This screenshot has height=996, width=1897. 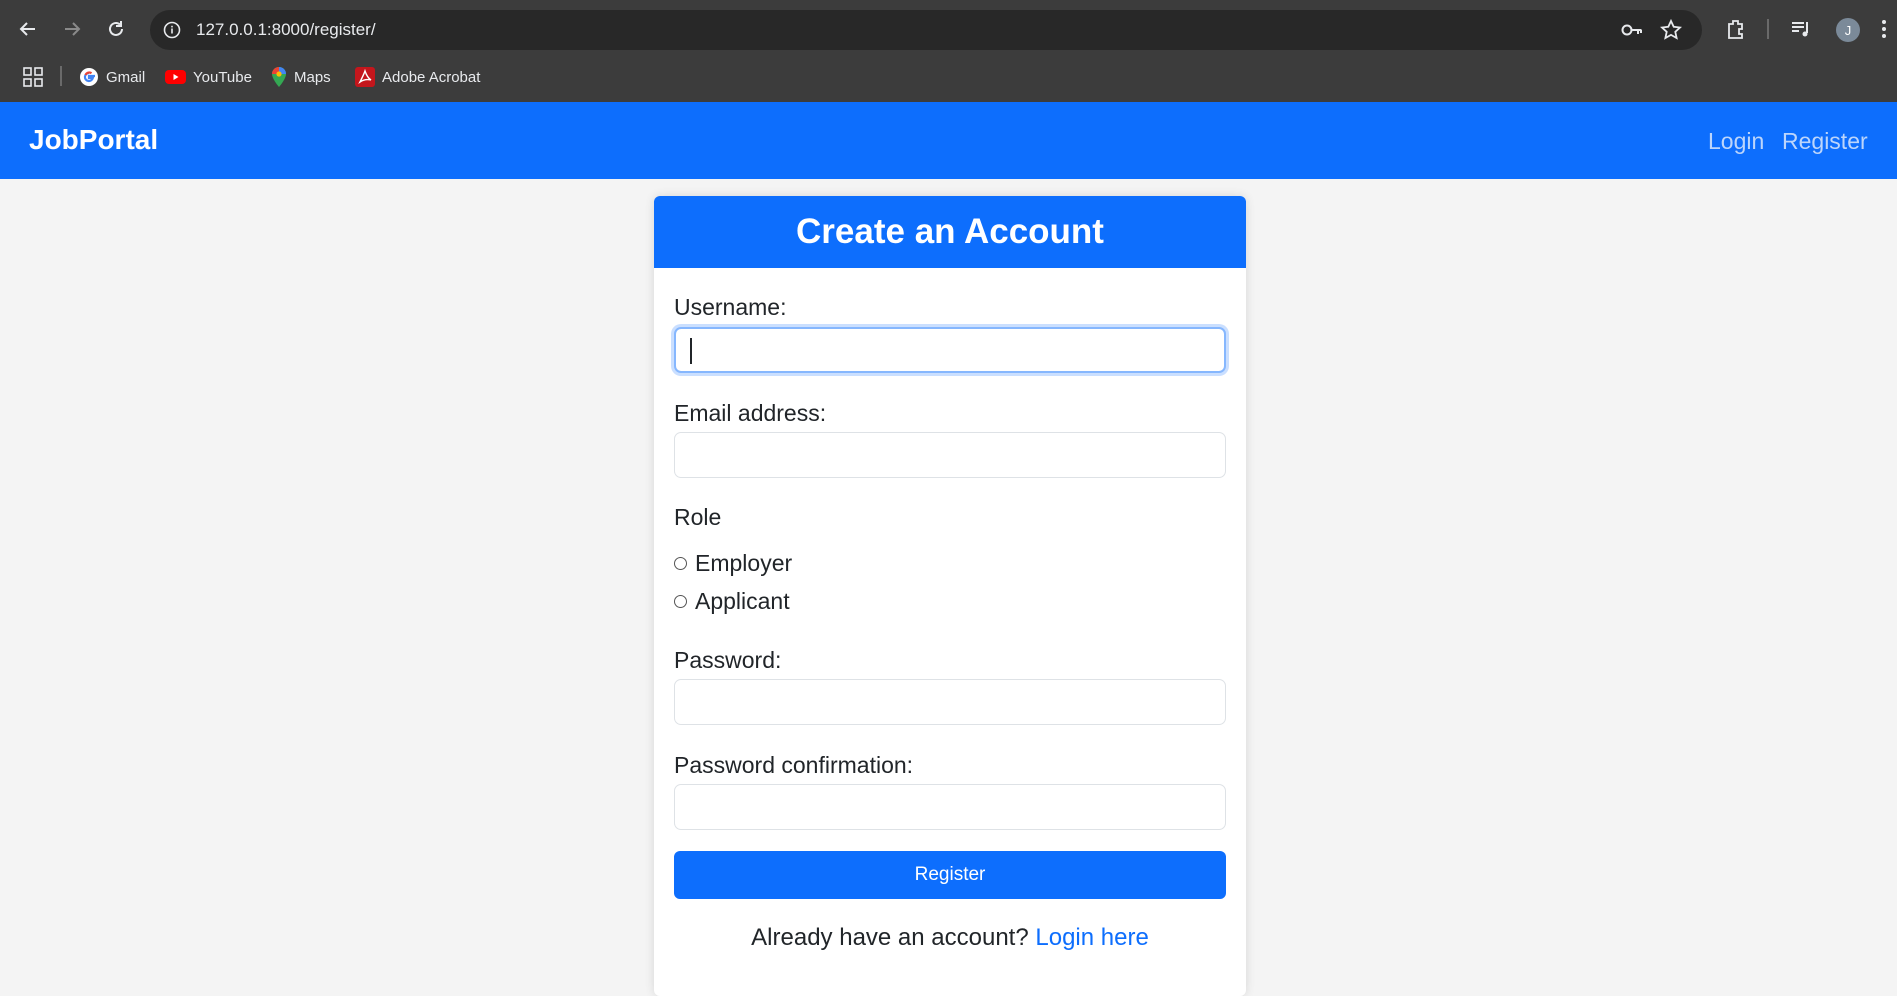 What do you see at coordinates (1671, 29) in the screenshot?
I see `bookmark-star-icon` at bounding box center [1671, 29].